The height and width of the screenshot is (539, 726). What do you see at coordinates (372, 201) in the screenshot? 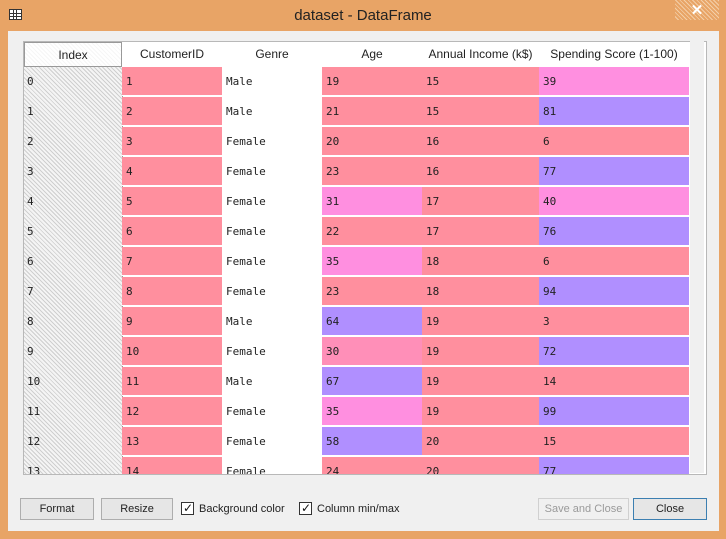
I see `cell-age: 31` at bounding box center [372, 201].